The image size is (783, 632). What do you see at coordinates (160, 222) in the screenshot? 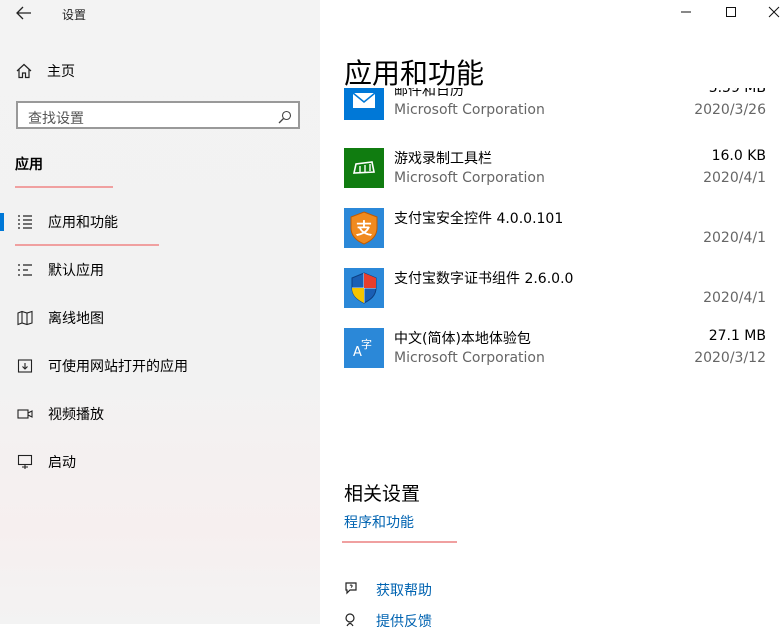
I see `sidebar-item-apps-features: 应用和功能` at bounding box center [160, 222].